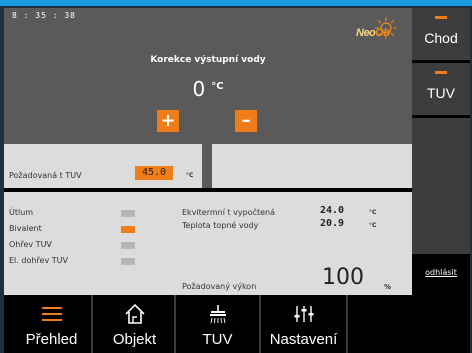 This screenshot has width=472, height=353. I want to click on reading-label: Teplota topné vody, so click(220, 225).